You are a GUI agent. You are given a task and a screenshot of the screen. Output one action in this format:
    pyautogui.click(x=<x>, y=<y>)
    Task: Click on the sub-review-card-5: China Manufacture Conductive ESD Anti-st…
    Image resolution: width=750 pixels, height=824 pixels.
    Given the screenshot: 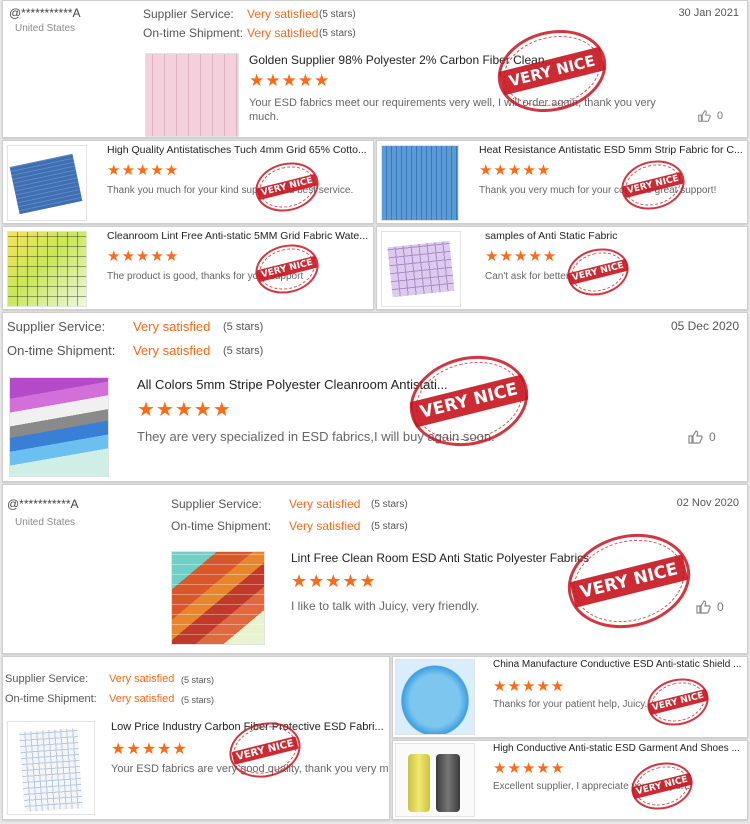 What is the action you would take?
    pyautogui.click(x=570, y=697)
    